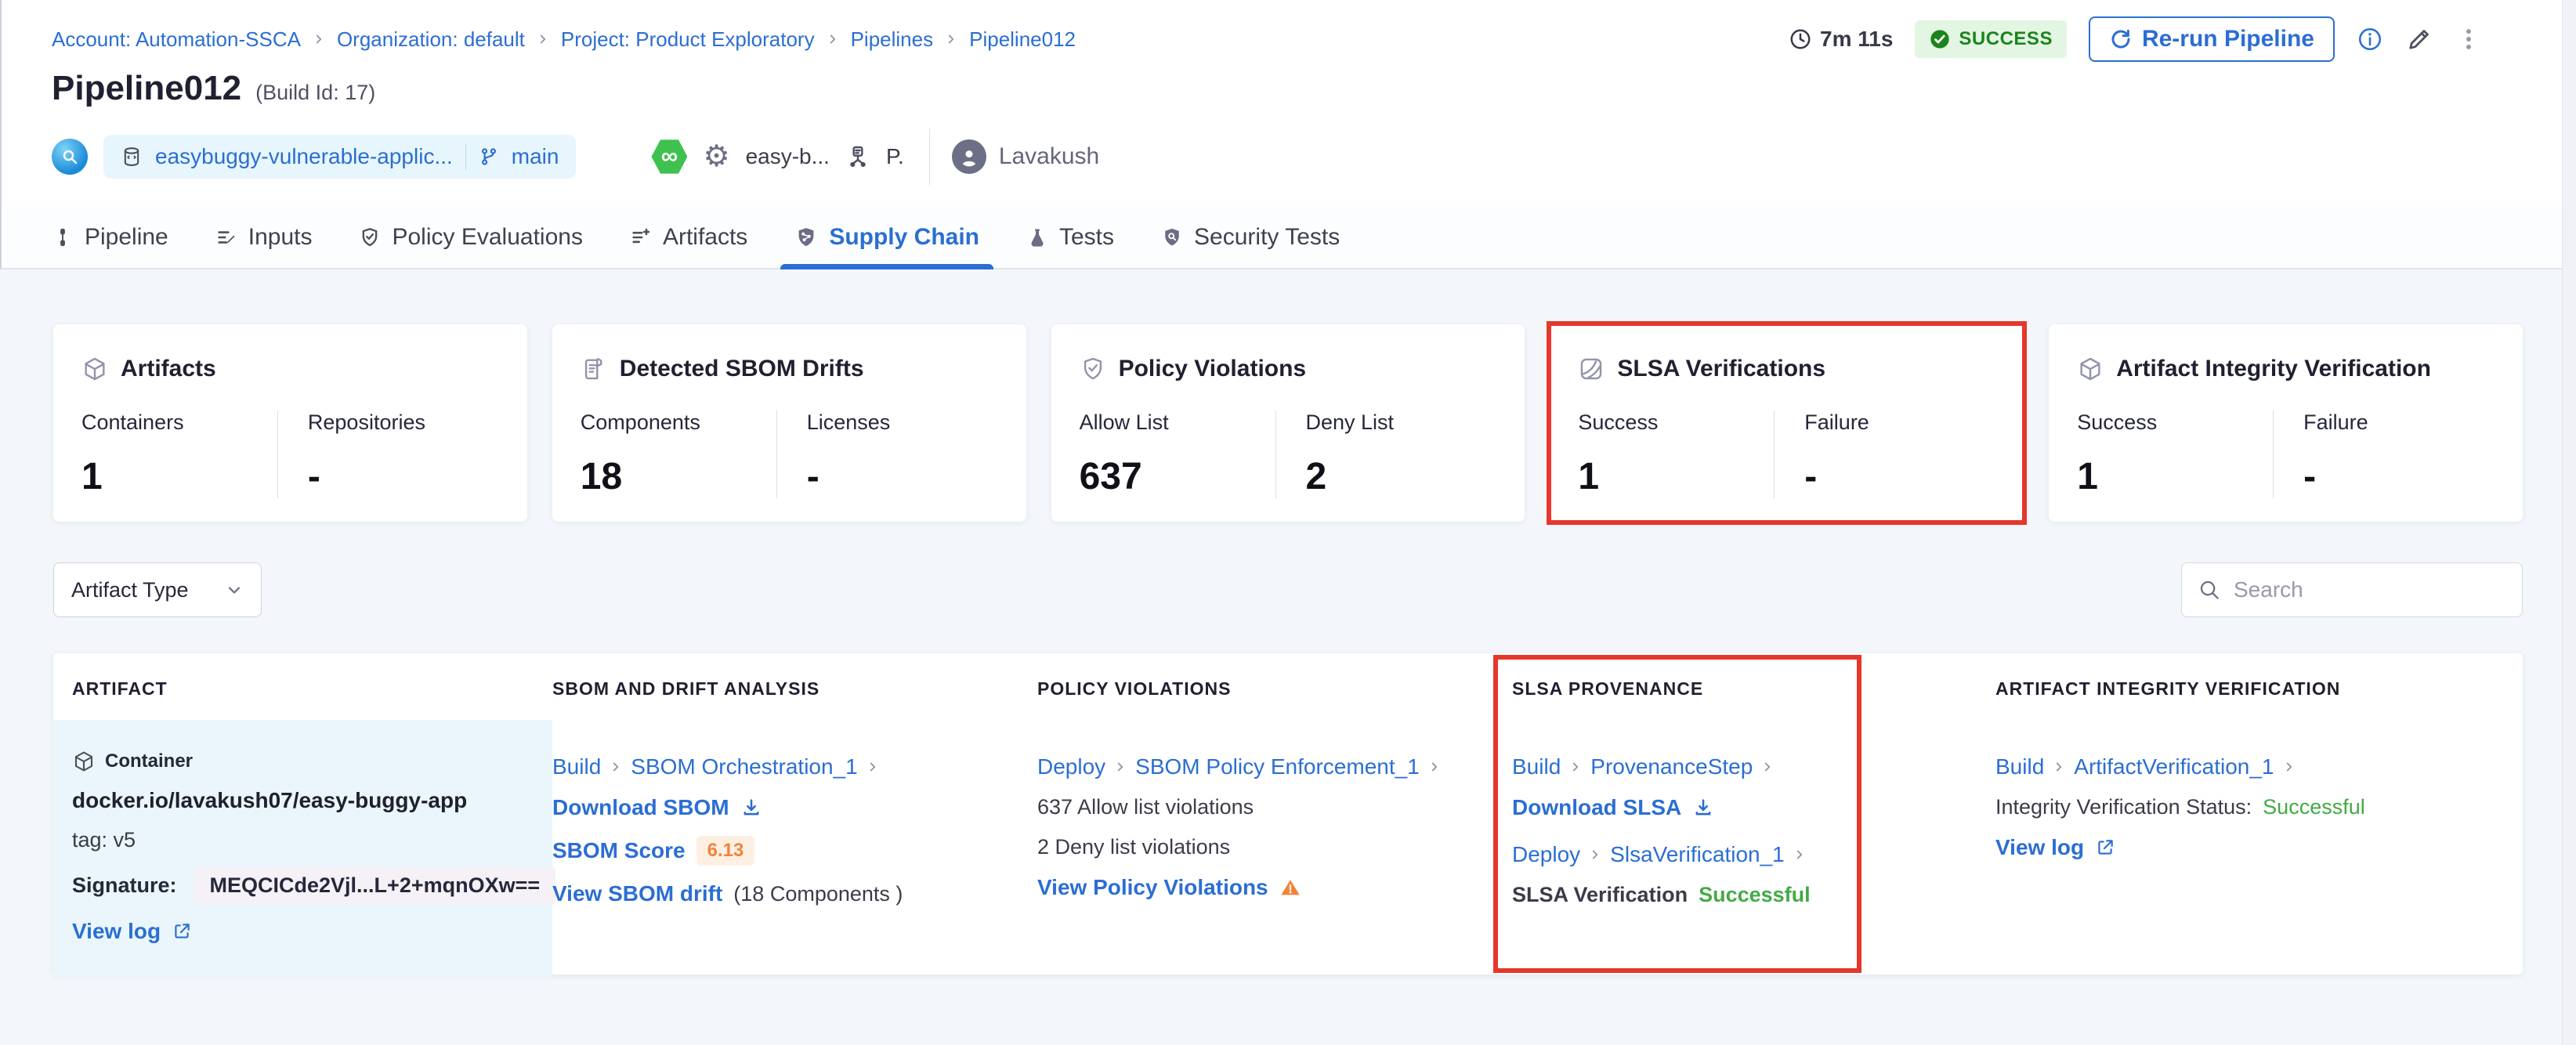 This screenshot has width=2576, height=1045. I want to click on branch-name-link: main, so click(535, 156).